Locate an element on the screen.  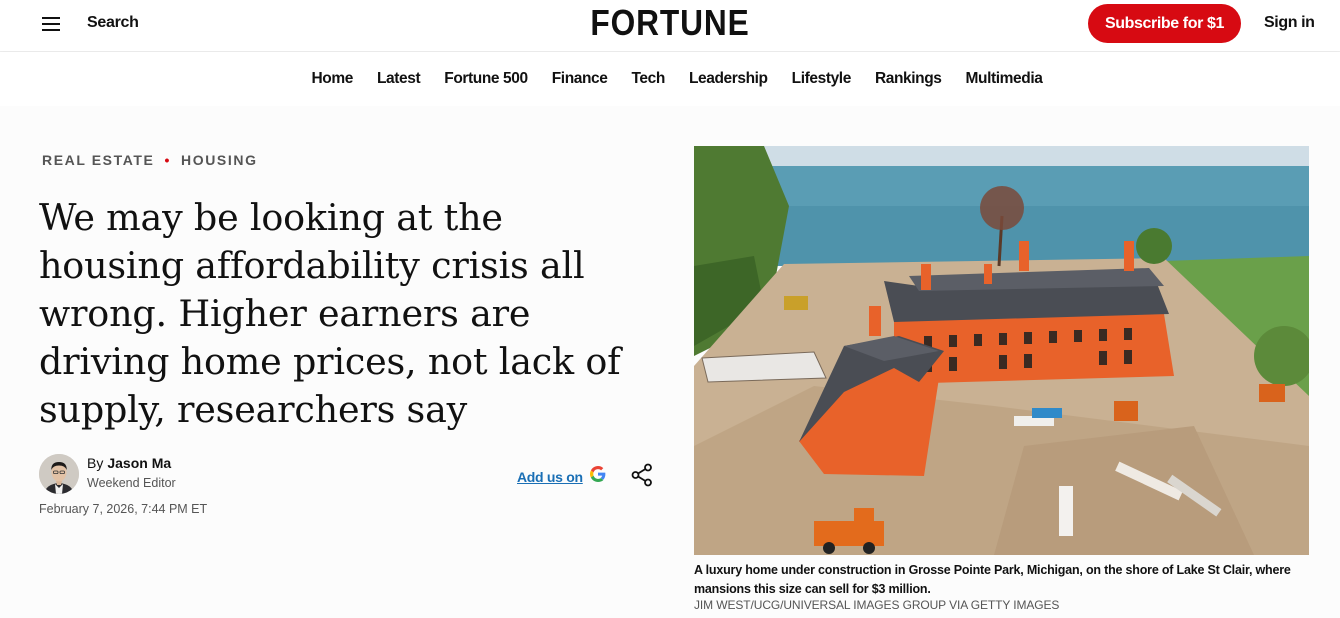
nav-item-finance: Finance is located at coordinates (580, 79).